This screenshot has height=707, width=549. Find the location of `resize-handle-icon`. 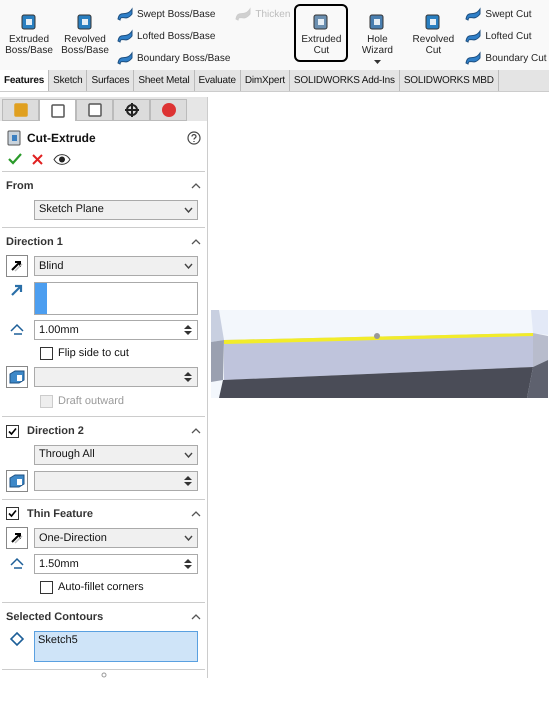

resize-handle-icon is located at coordinates (103, 675).